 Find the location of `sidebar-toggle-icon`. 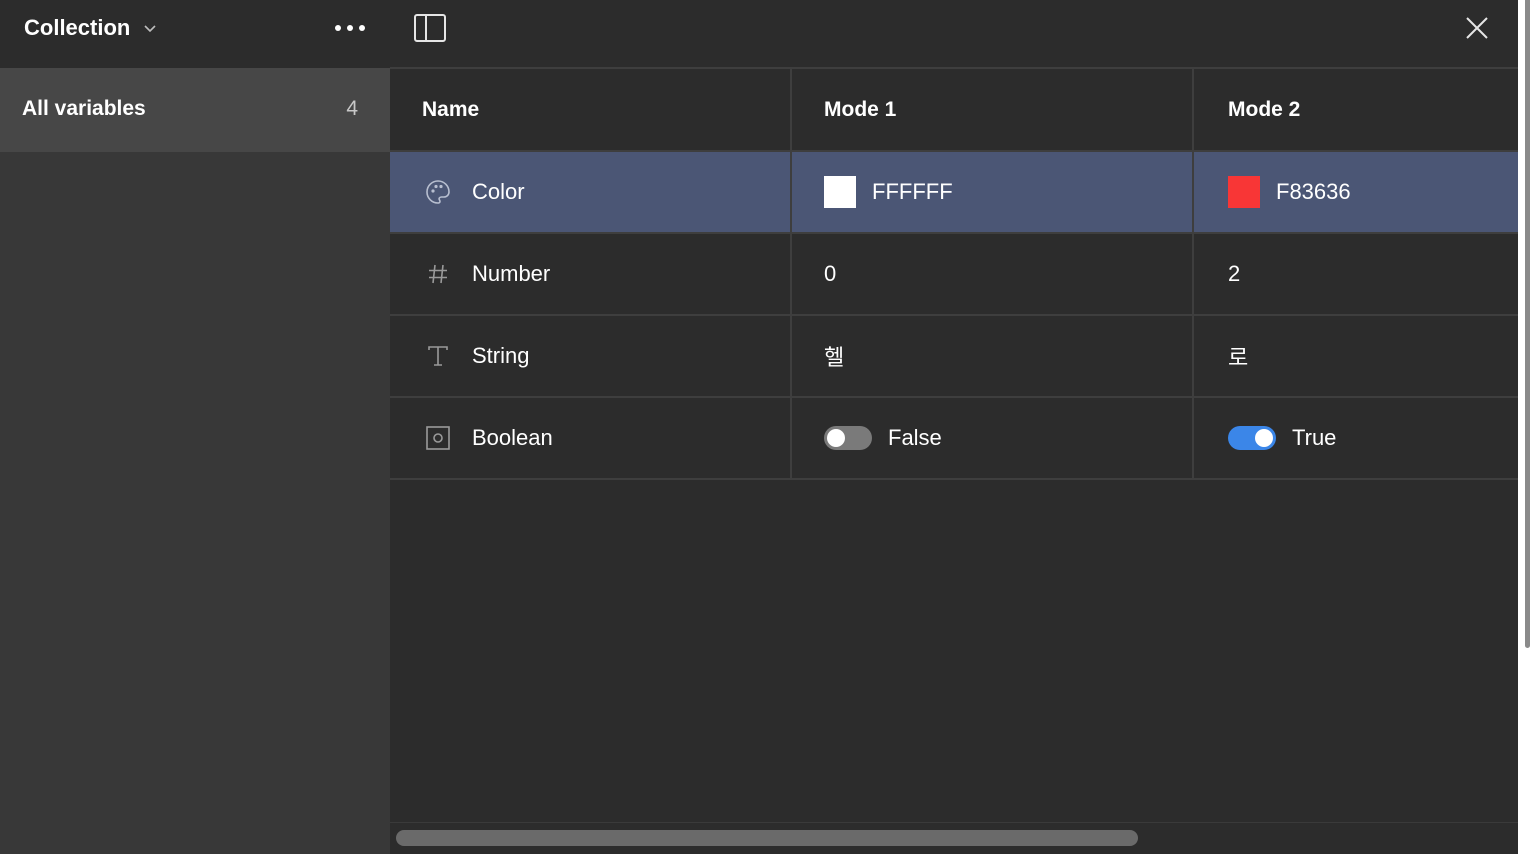

sidebar-toggle-icon is located at coordinates (430, 28).